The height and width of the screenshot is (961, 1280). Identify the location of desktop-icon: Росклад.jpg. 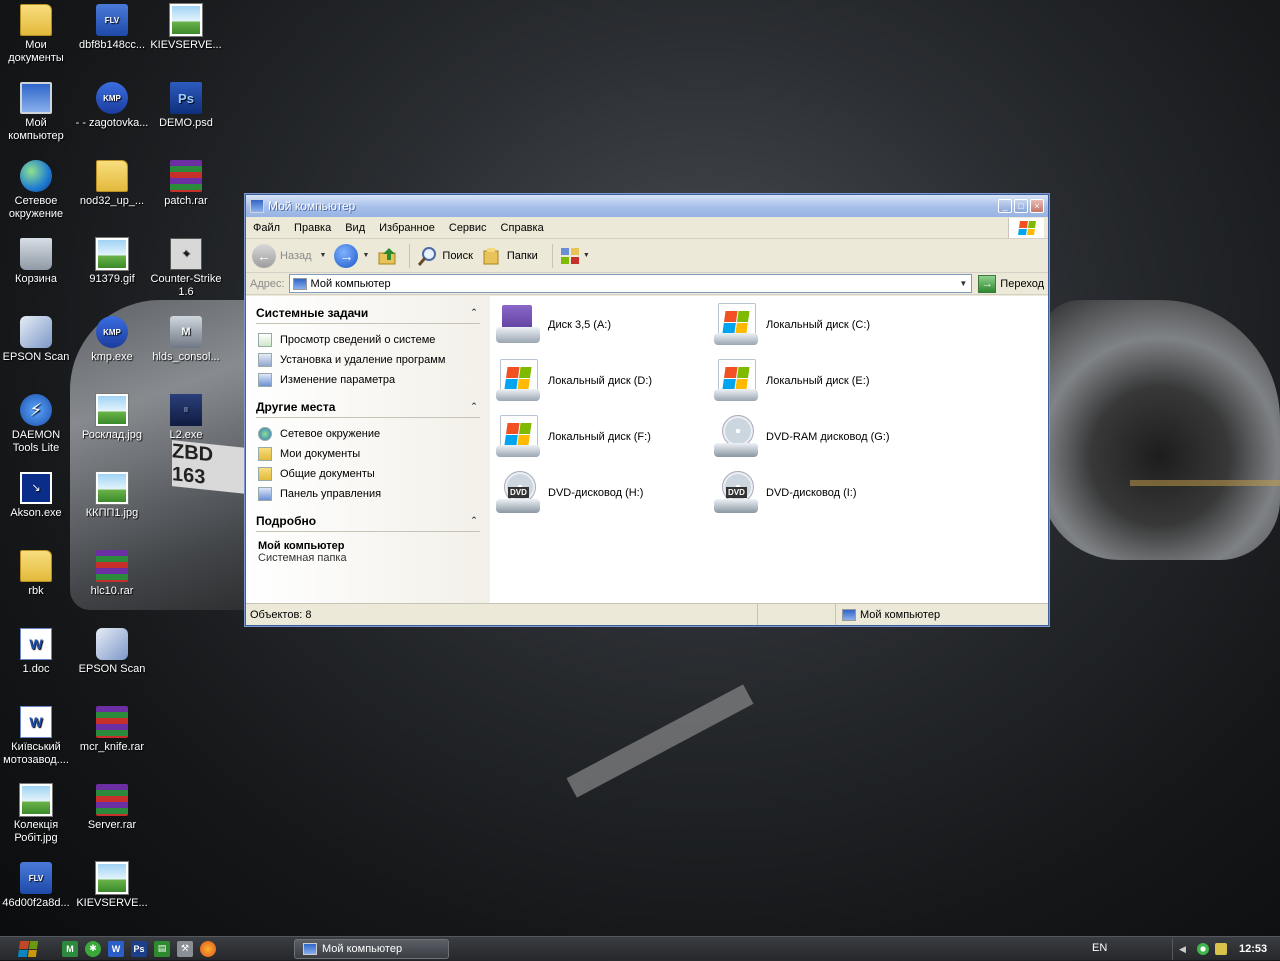
(112, 418).